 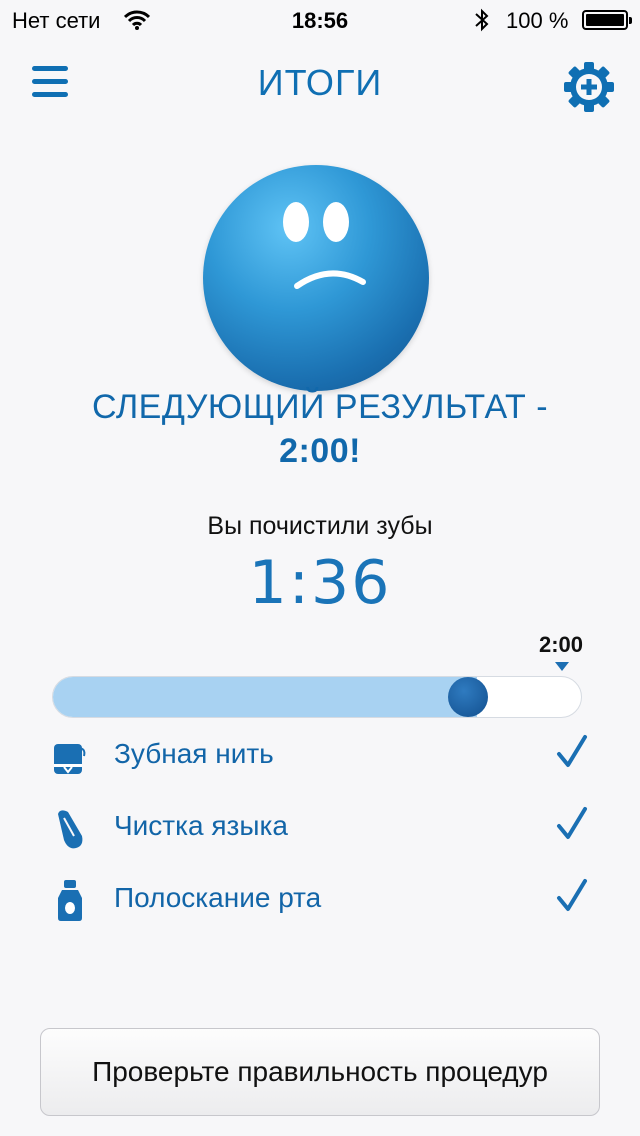 What do you see at coordinates (320, 1072) in the screenshot?
I see `check-procedures-button: Проверьте правильность процедур` at bounding box center [320, 1072].